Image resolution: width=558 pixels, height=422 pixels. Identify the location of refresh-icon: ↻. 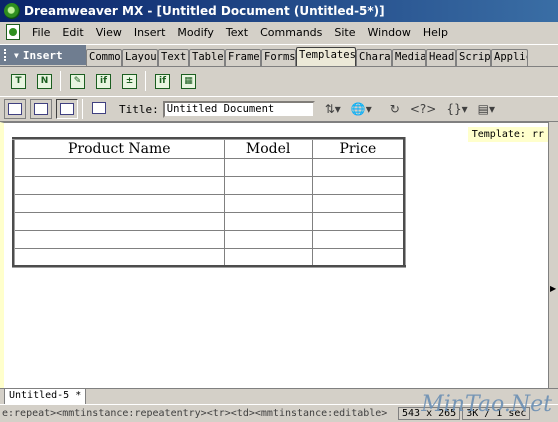
(395, 109).